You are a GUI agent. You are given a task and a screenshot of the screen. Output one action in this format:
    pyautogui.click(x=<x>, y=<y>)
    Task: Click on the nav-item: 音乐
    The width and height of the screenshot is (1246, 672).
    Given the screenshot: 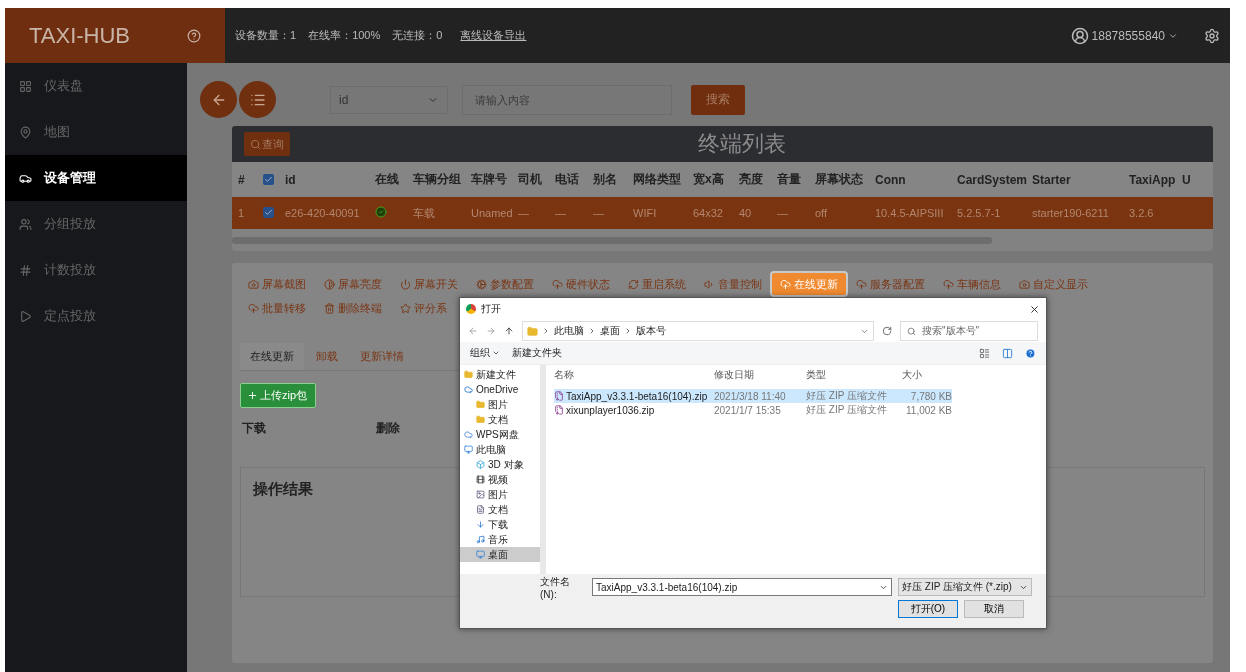 What is the action you would take?
    pyautogui.click(x=500, y=539)
    